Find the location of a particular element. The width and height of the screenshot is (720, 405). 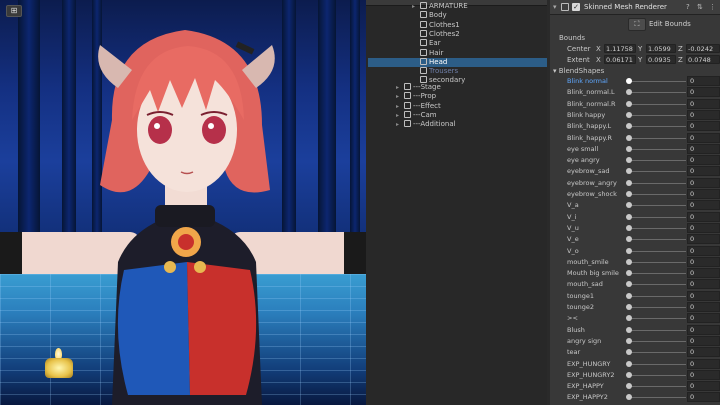

hierarchy-root-item: ▸ ---Effect is located at coordinates (418, 106).